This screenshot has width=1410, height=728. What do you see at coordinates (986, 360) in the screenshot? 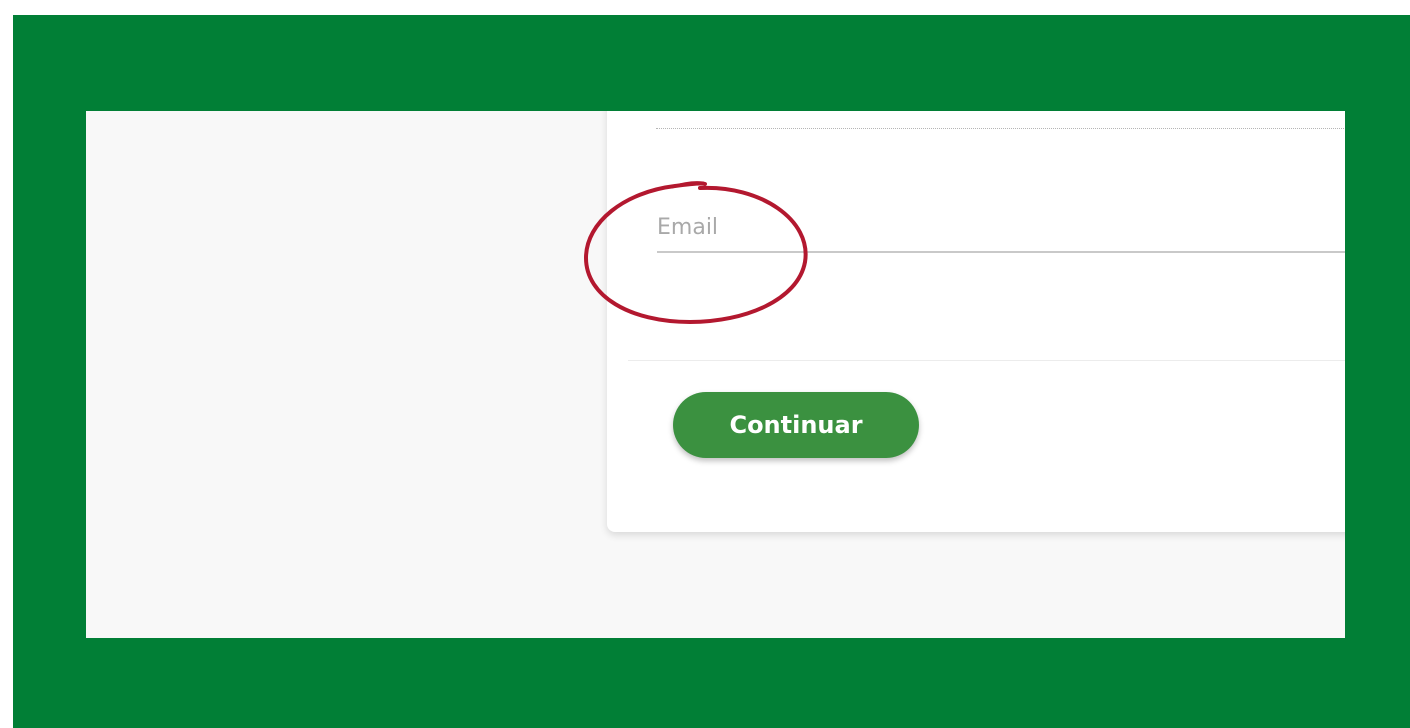
I see `card-divider` at bounding box center [986, 360].